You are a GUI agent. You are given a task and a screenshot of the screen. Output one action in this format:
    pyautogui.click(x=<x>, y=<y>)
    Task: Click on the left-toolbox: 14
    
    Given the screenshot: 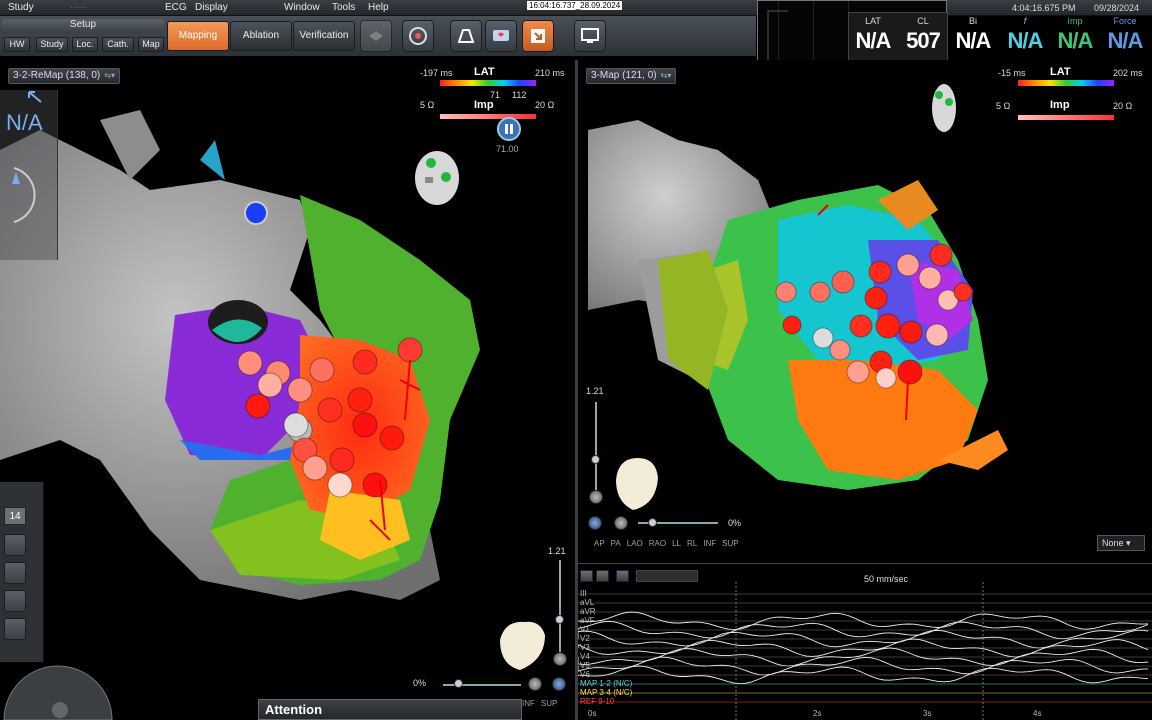 What is the action you would take?
    pyautogui.click(x=22, y=572)
    